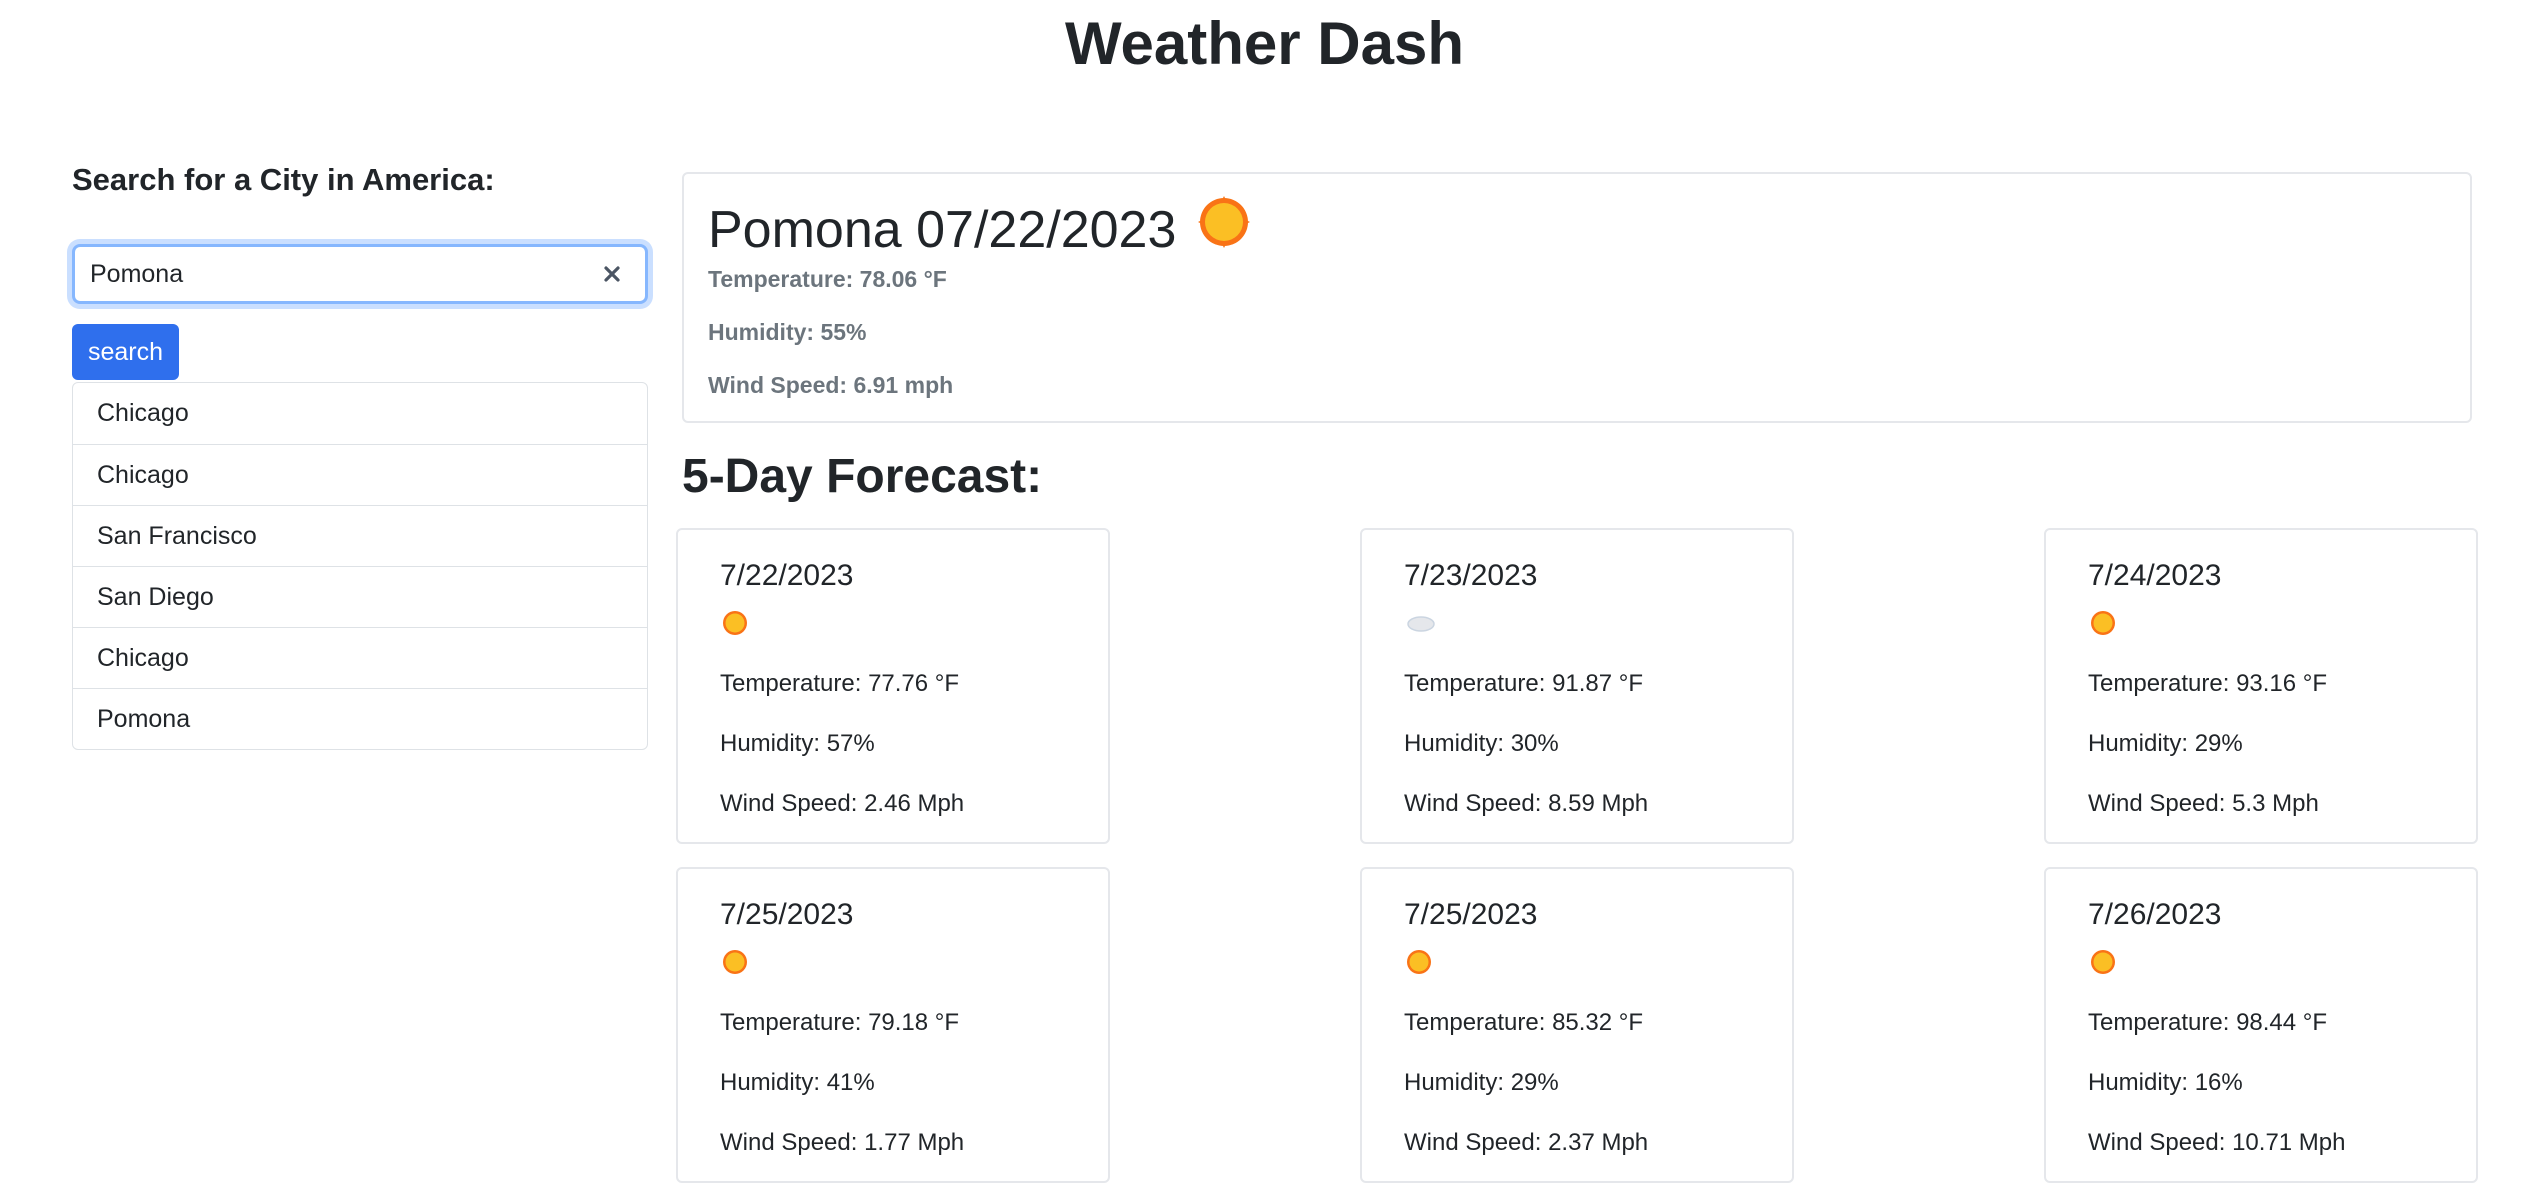 This screenshot has height=1198, width=2529. What do you see at coordinates (125, 352) in the screenshot?
I see `search-button: search` at bounding box center [125, 352].